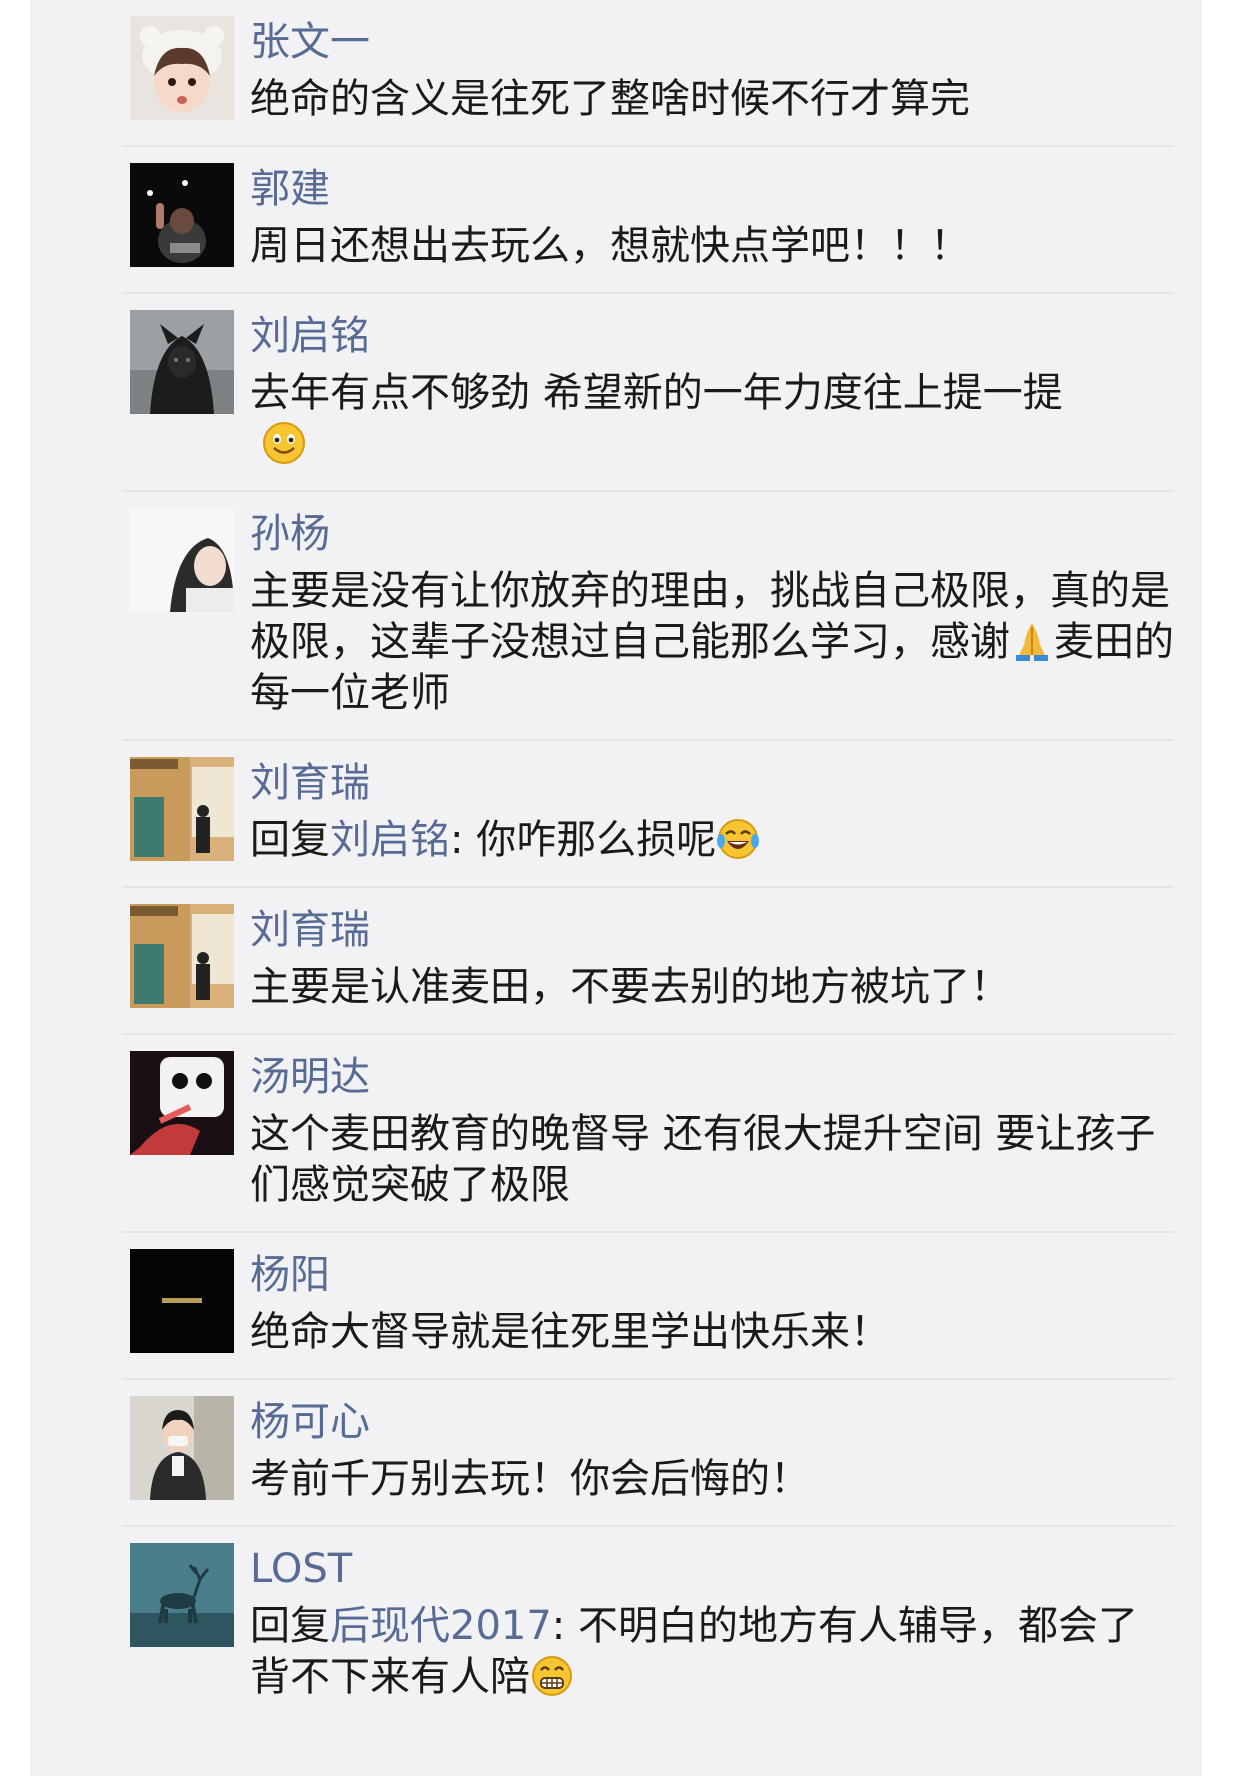 This screenshot has width=1242, height=1776. I want to click on list-item: 汤明达 这个麦田教育的晚督导 还有很大提升空间 要让孩子们感觉突破了极限, so click(648, 1134).